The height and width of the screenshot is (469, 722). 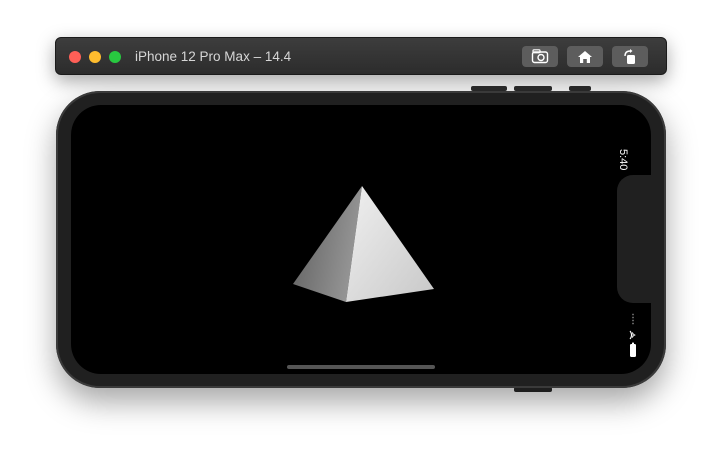 I want to click on battery-icon, so click(x=633, y=349).